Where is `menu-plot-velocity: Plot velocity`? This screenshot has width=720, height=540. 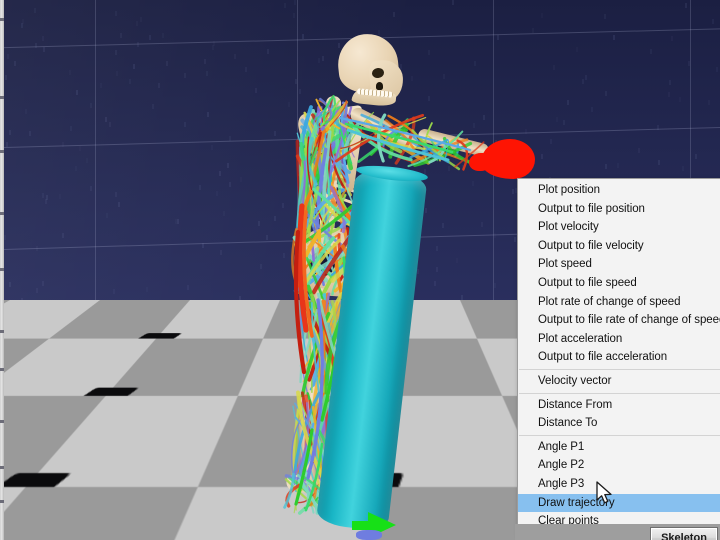
menu-plot-velocity: Plot velocity is located at coordinates (619, 227).